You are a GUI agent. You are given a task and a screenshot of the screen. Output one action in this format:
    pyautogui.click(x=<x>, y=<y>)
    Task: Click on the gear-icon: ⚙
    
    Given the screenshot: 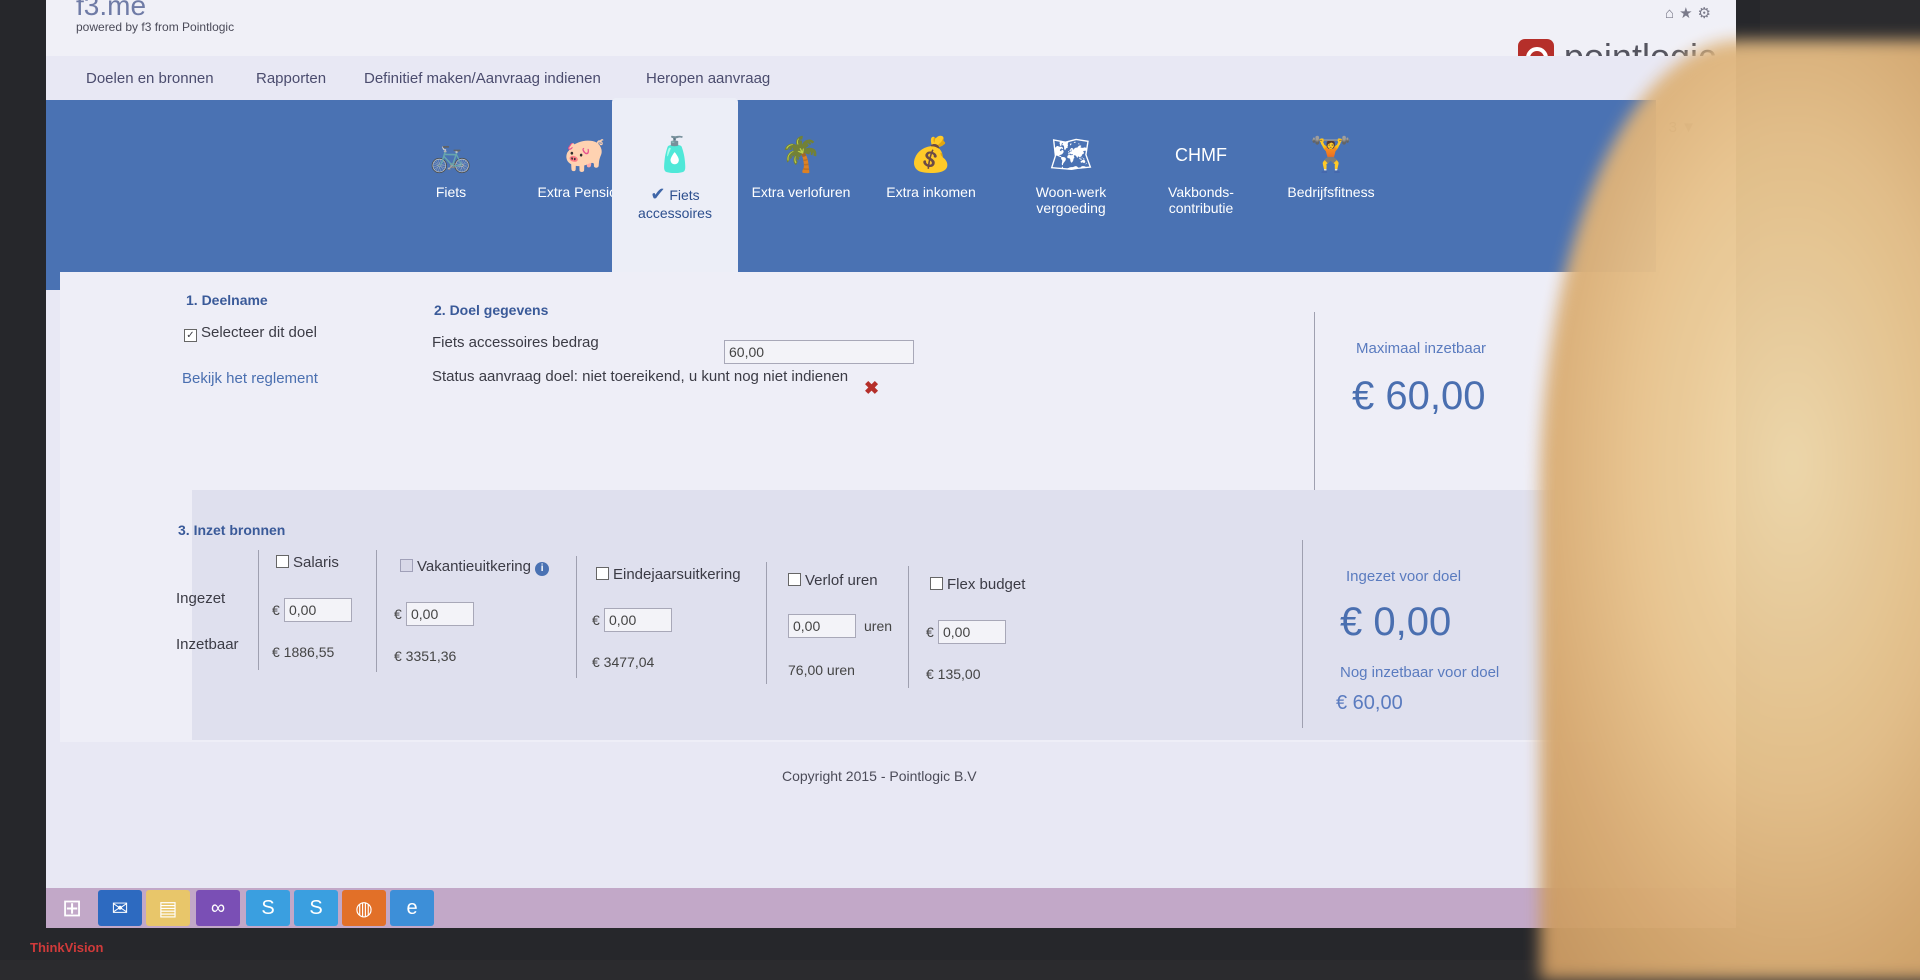 What is the action you would take?
    pyautogui.click(x=1707, y=13)
    